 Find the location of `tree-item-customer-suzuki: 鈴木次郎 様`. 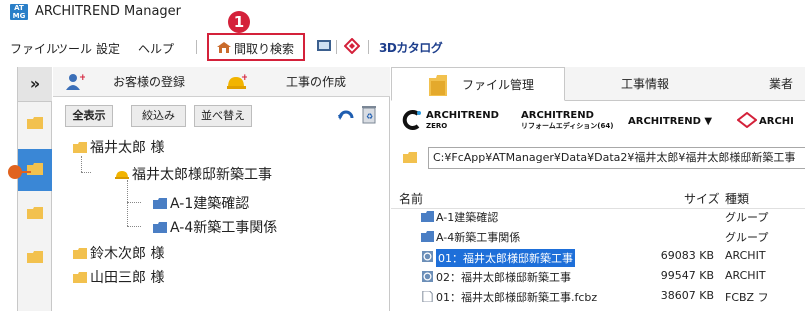

tree-item-customer-suzuki: 鈴木次郎 様 is located at coordinates (118, 253).